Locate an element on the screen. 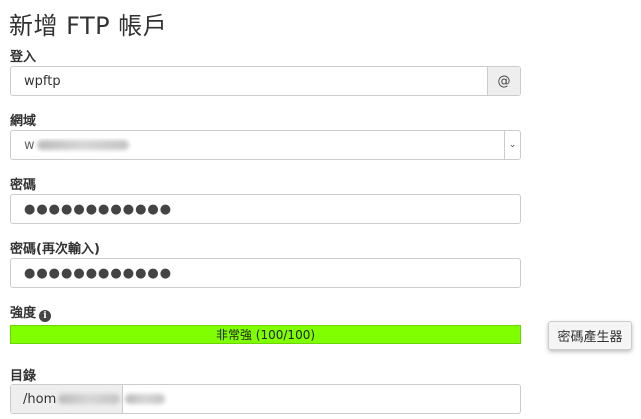 Image resolution: width=641 pixels, height=419 pixels. info-icon: i is located at coordinates (45, 316).